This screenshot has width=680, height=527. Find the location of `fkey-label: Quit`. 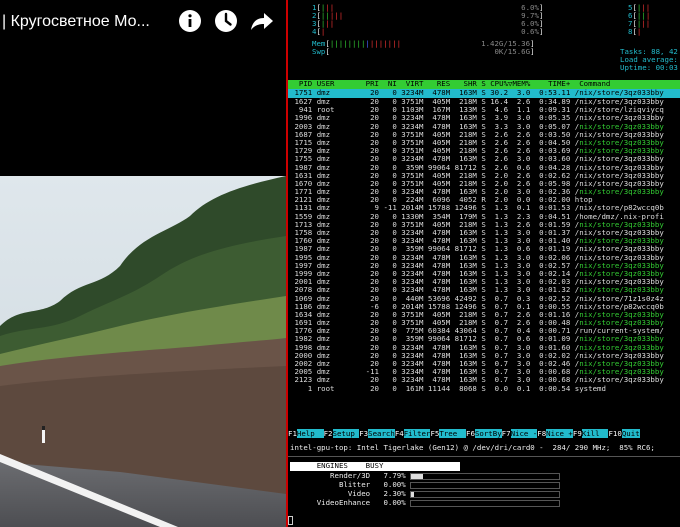

fkey-label: Quit is located at coordinates (630, 433).